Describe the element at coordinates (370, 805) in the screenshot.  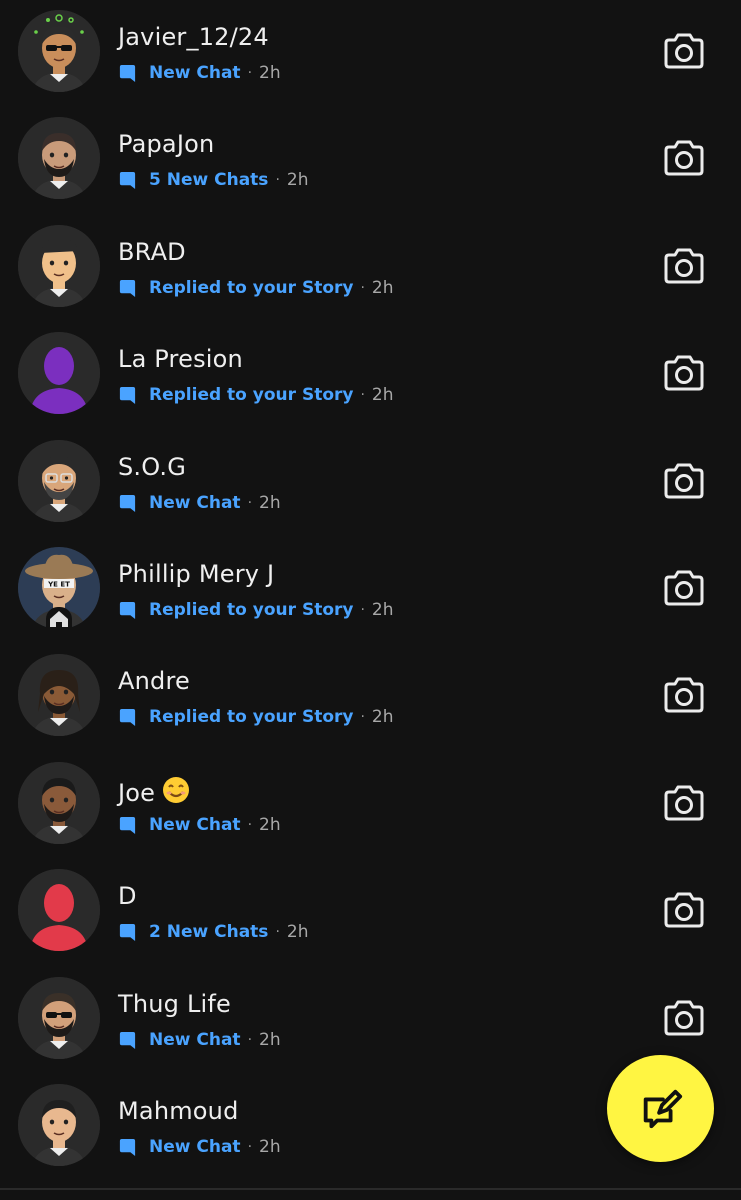
I see `chat-row: Joe New Chat · 2h` at that location.